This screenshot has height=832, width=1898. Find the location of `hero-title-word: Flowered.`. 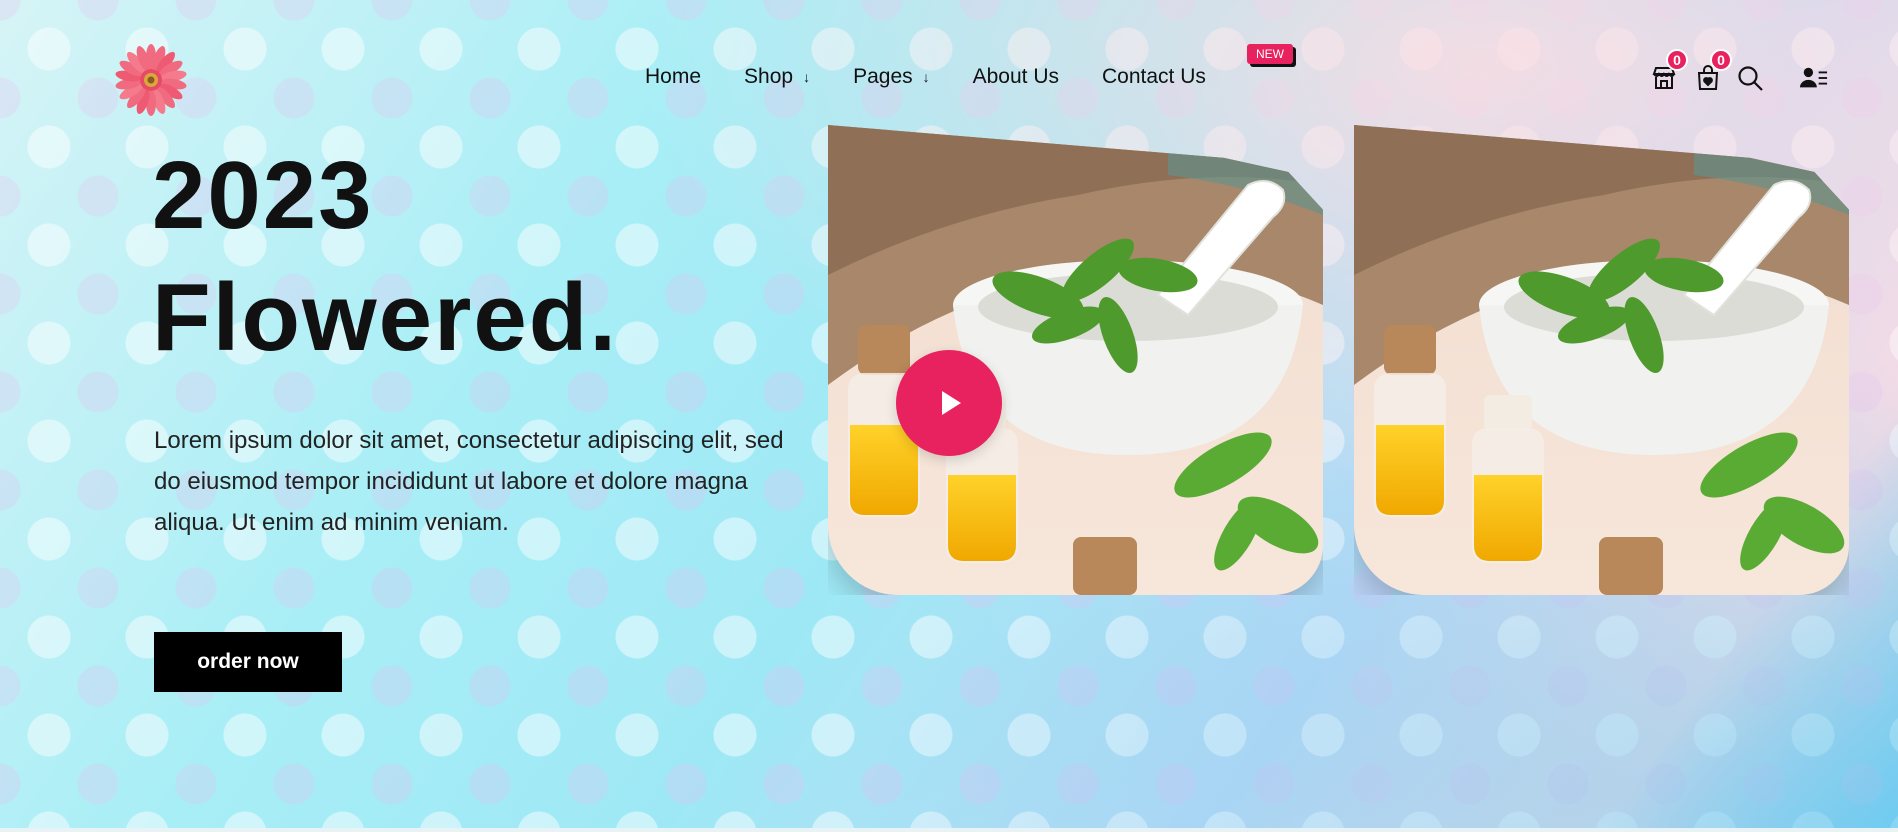

hero-title-word: Flowered. is located at coordinates (385, 317).